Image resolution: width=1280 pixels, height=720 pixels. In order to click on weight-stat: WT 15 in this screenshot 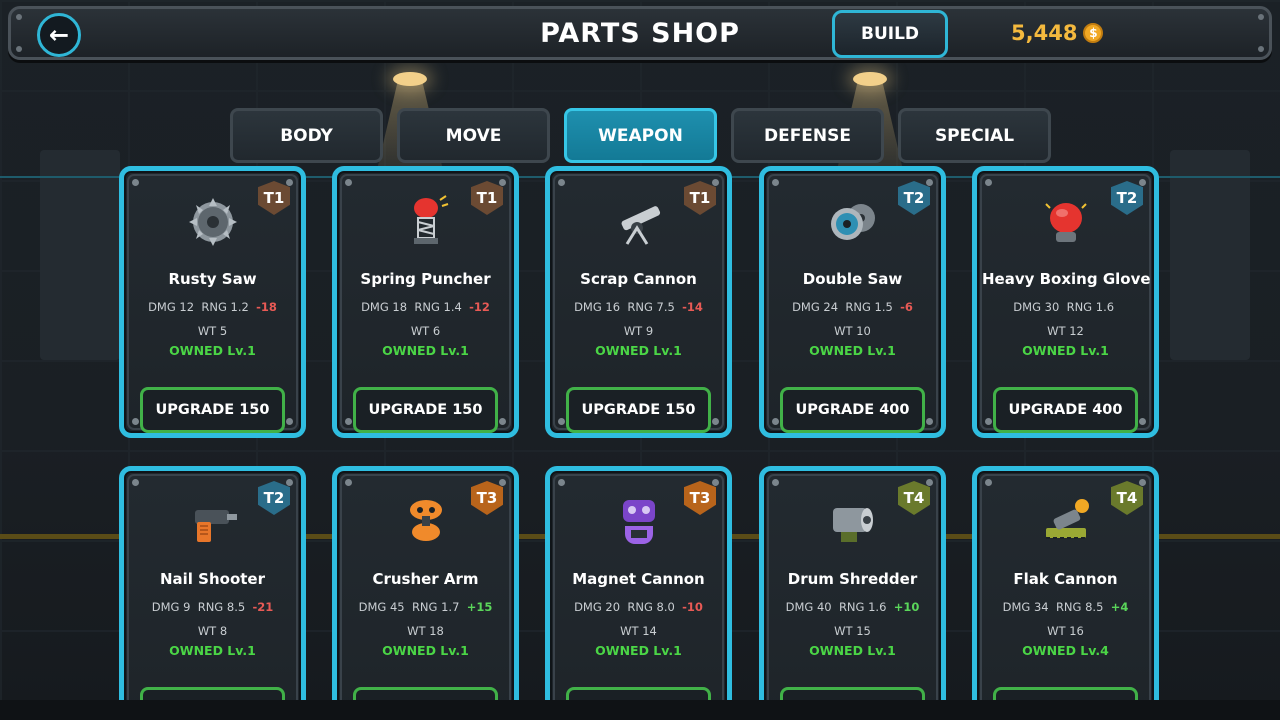, I will do `click(852, 631)`.